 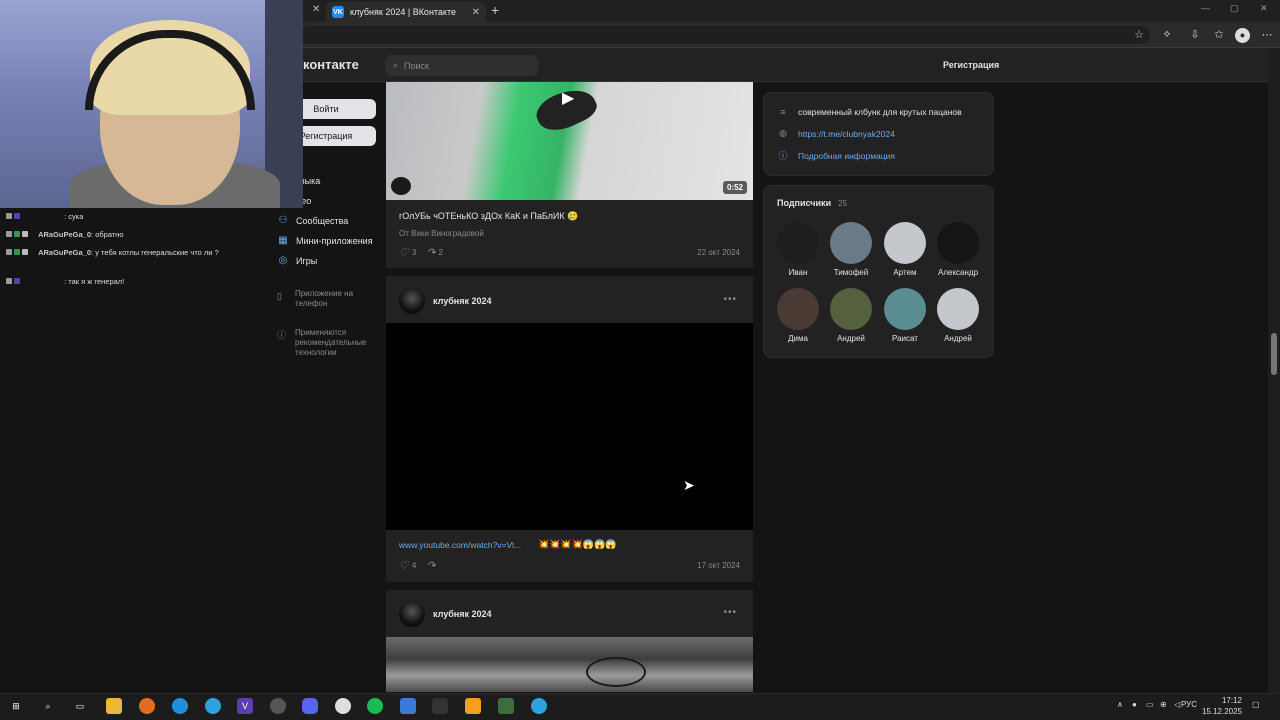 I want to click on subscriber-name: Иван, so click(x=798, y=272).